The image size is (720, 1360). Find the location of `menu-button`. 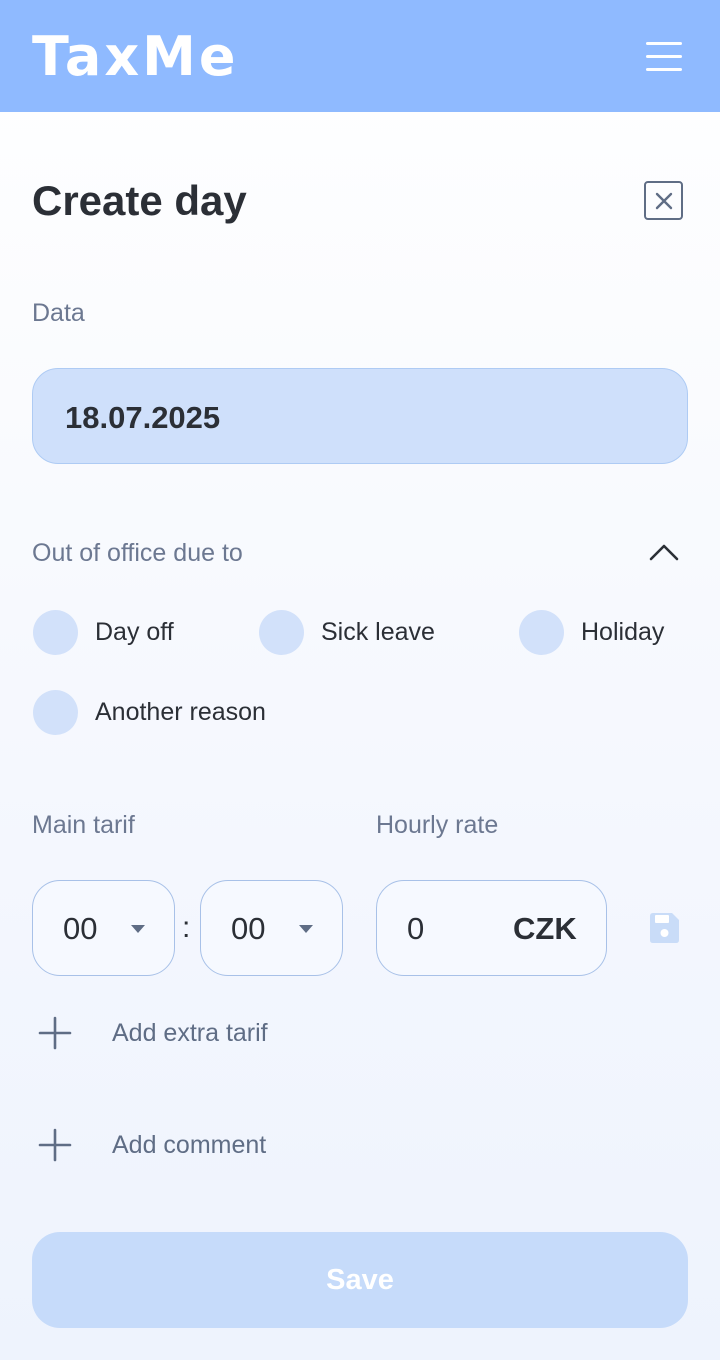

menu-button is located at coordinates (664, 56).